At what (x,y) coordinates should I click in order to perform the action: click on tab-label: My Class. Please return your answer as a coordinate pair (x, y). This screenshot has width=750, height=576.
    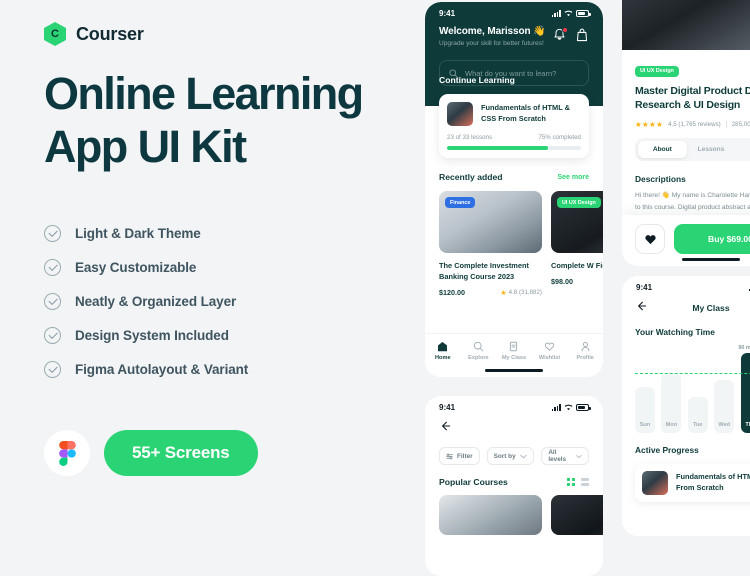
    Looking at the image, I should click on (514, 358).